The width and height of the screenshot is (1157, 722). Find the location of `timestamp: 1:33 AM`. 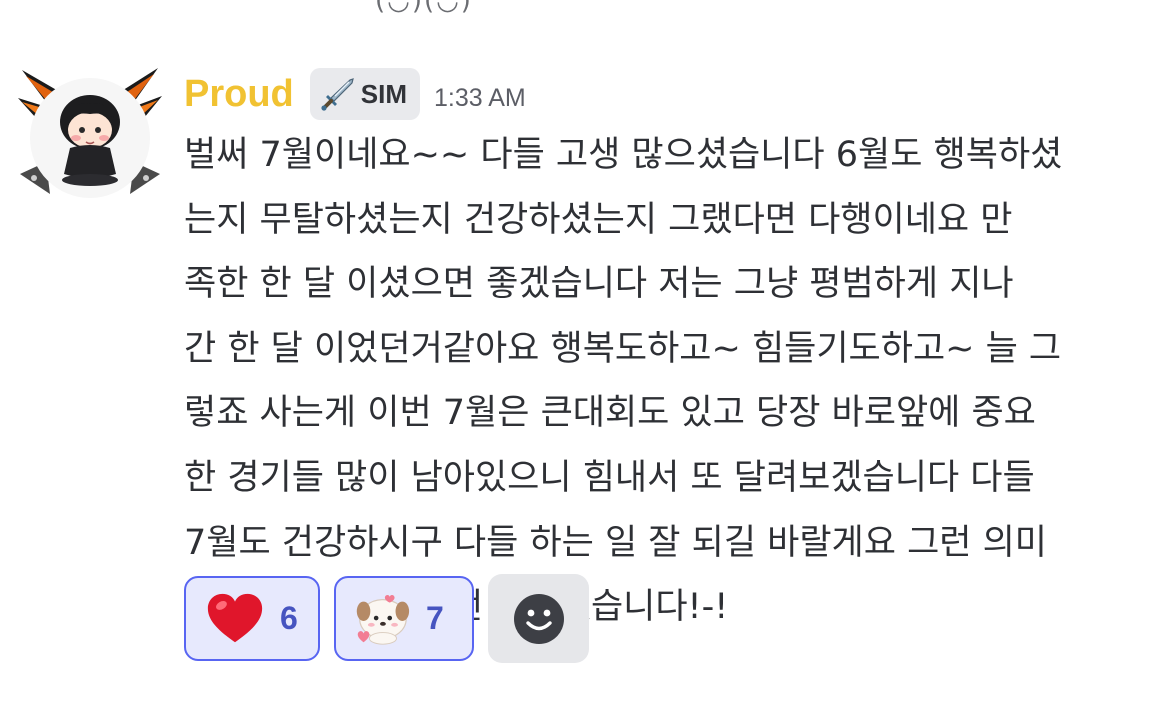

timestamp: 1:33 AM is located at coordinates (480, 98).